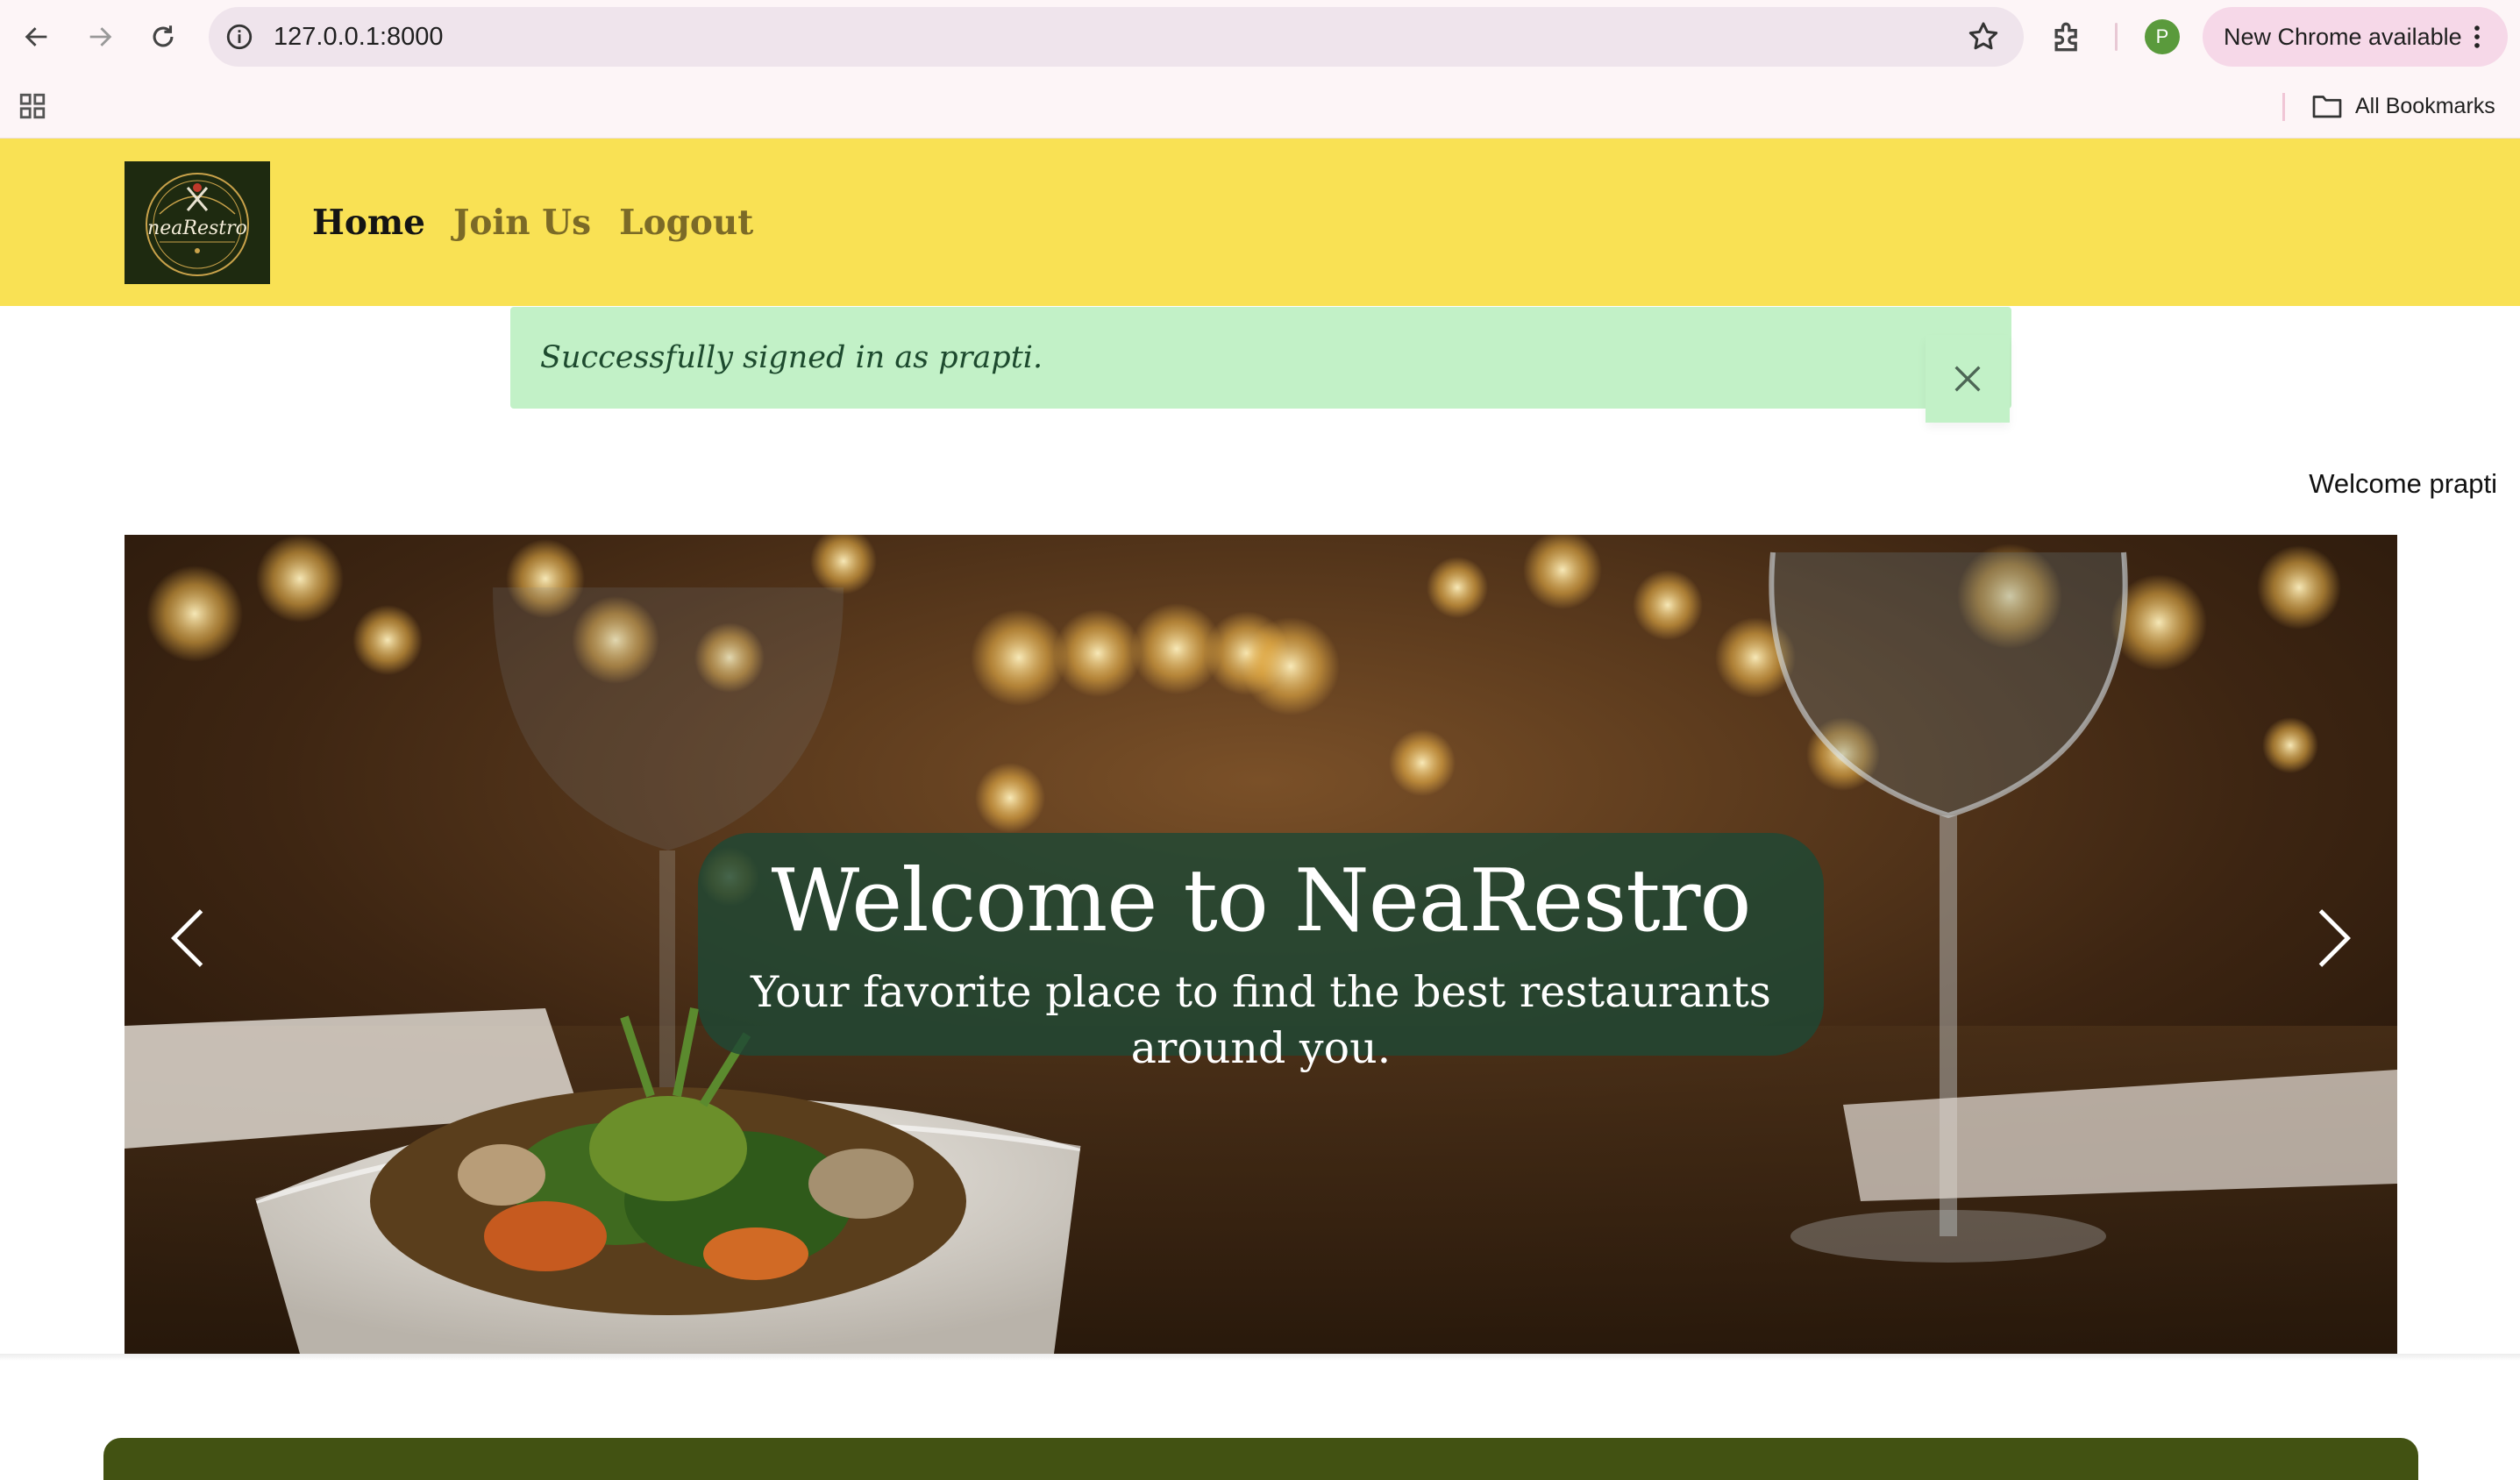 Image resolution: width=2520 pixels, height=1480 pixels. What do you see at coordinates (1261, 901) in the screenshot?
I see `carousel-title: Welcome to NeaRestro` at bounding box center [1261, 901].